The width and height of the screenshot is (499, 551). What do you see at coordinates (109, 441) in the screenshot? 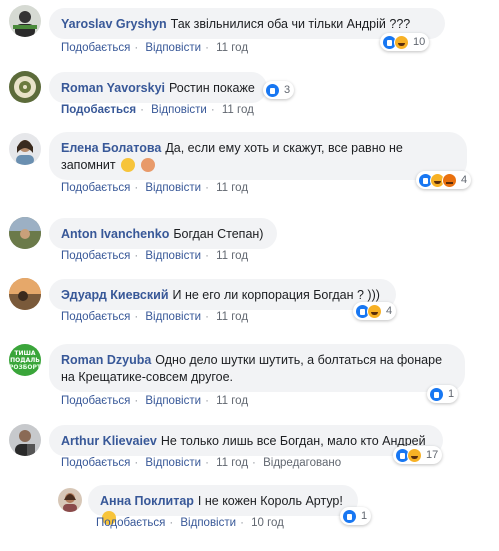
I see `comment-author: Arthur Klievaiev` at bounding box center [109, 441].